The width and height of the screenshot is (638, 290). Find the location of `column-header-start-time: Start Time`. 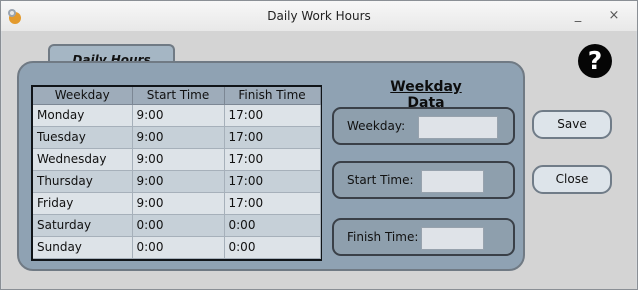

column-header-start-time: Start Time is located at coordinates (178, 96).